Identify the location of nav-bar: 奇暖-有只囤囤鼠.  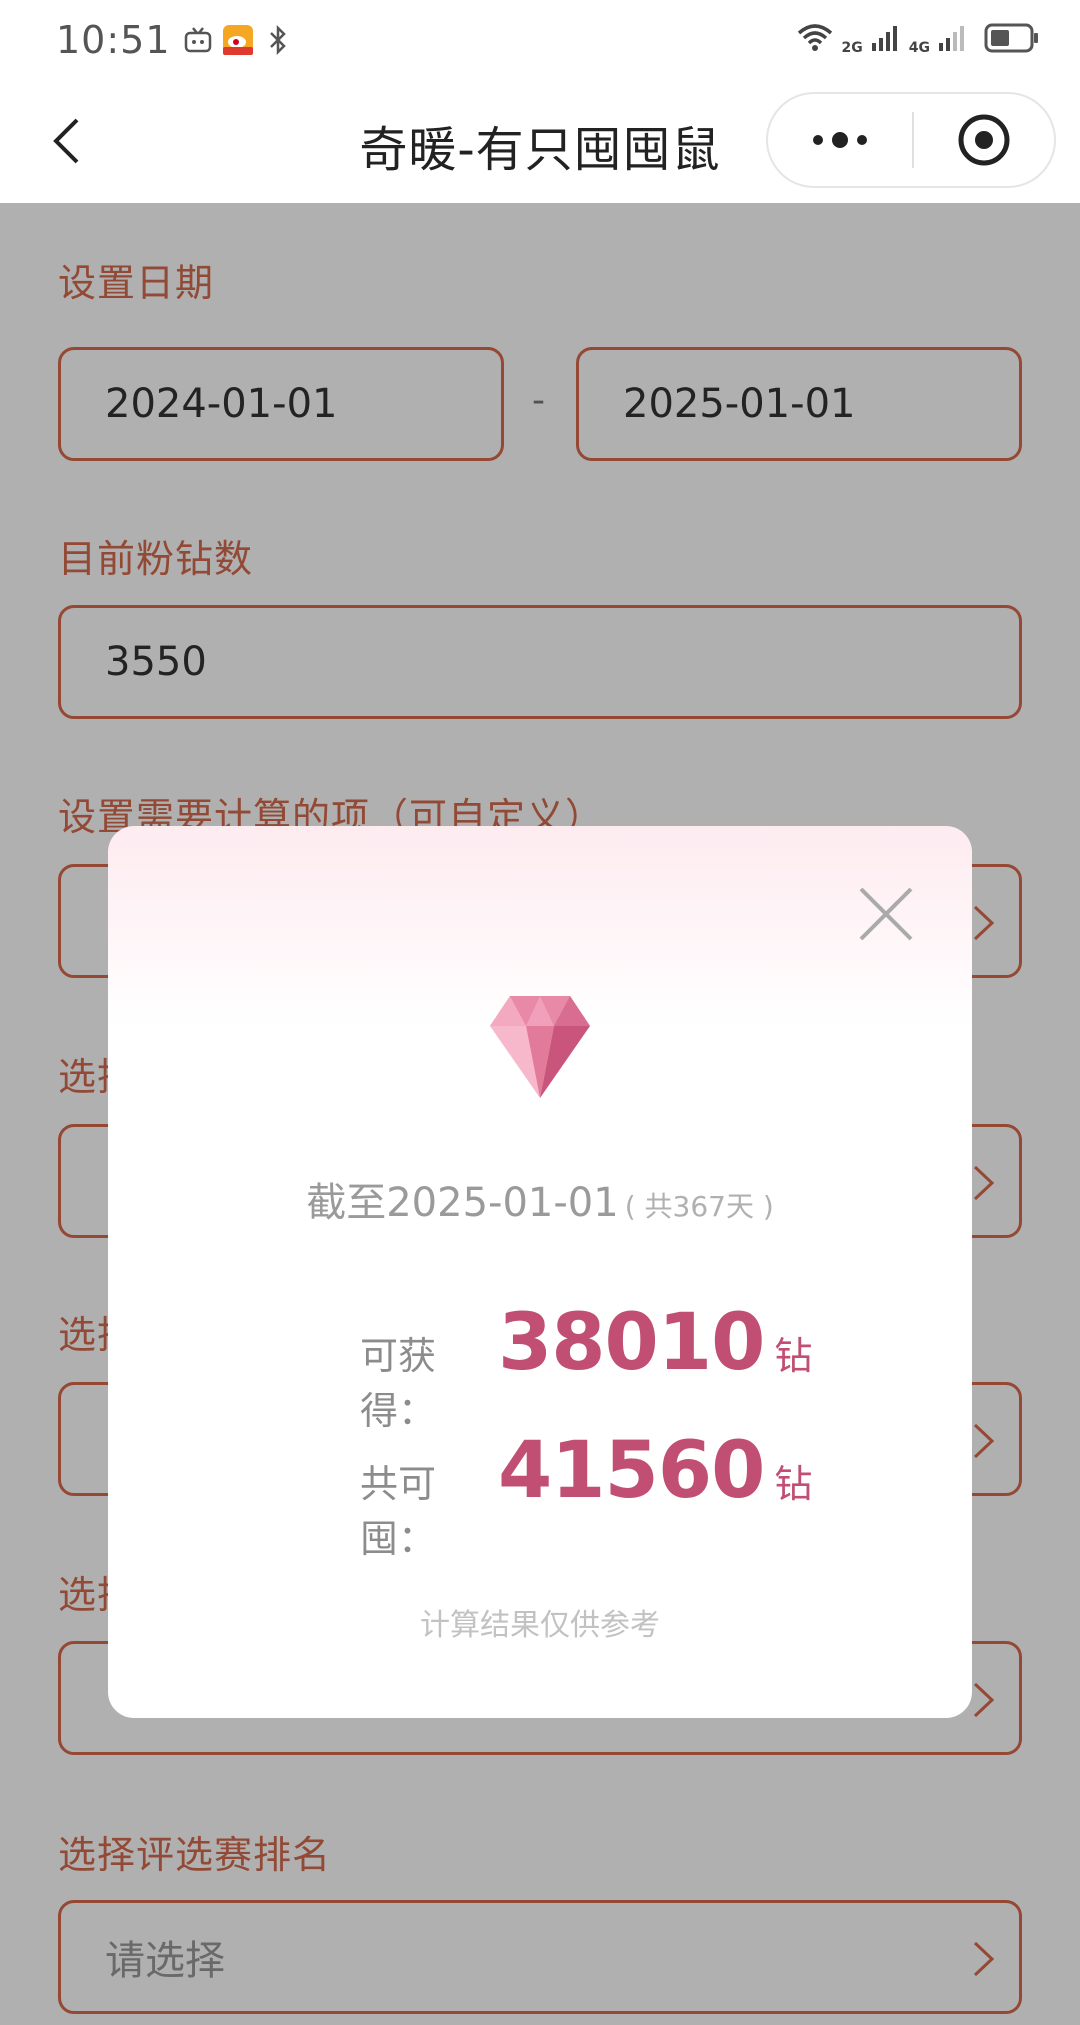
(540, 141).